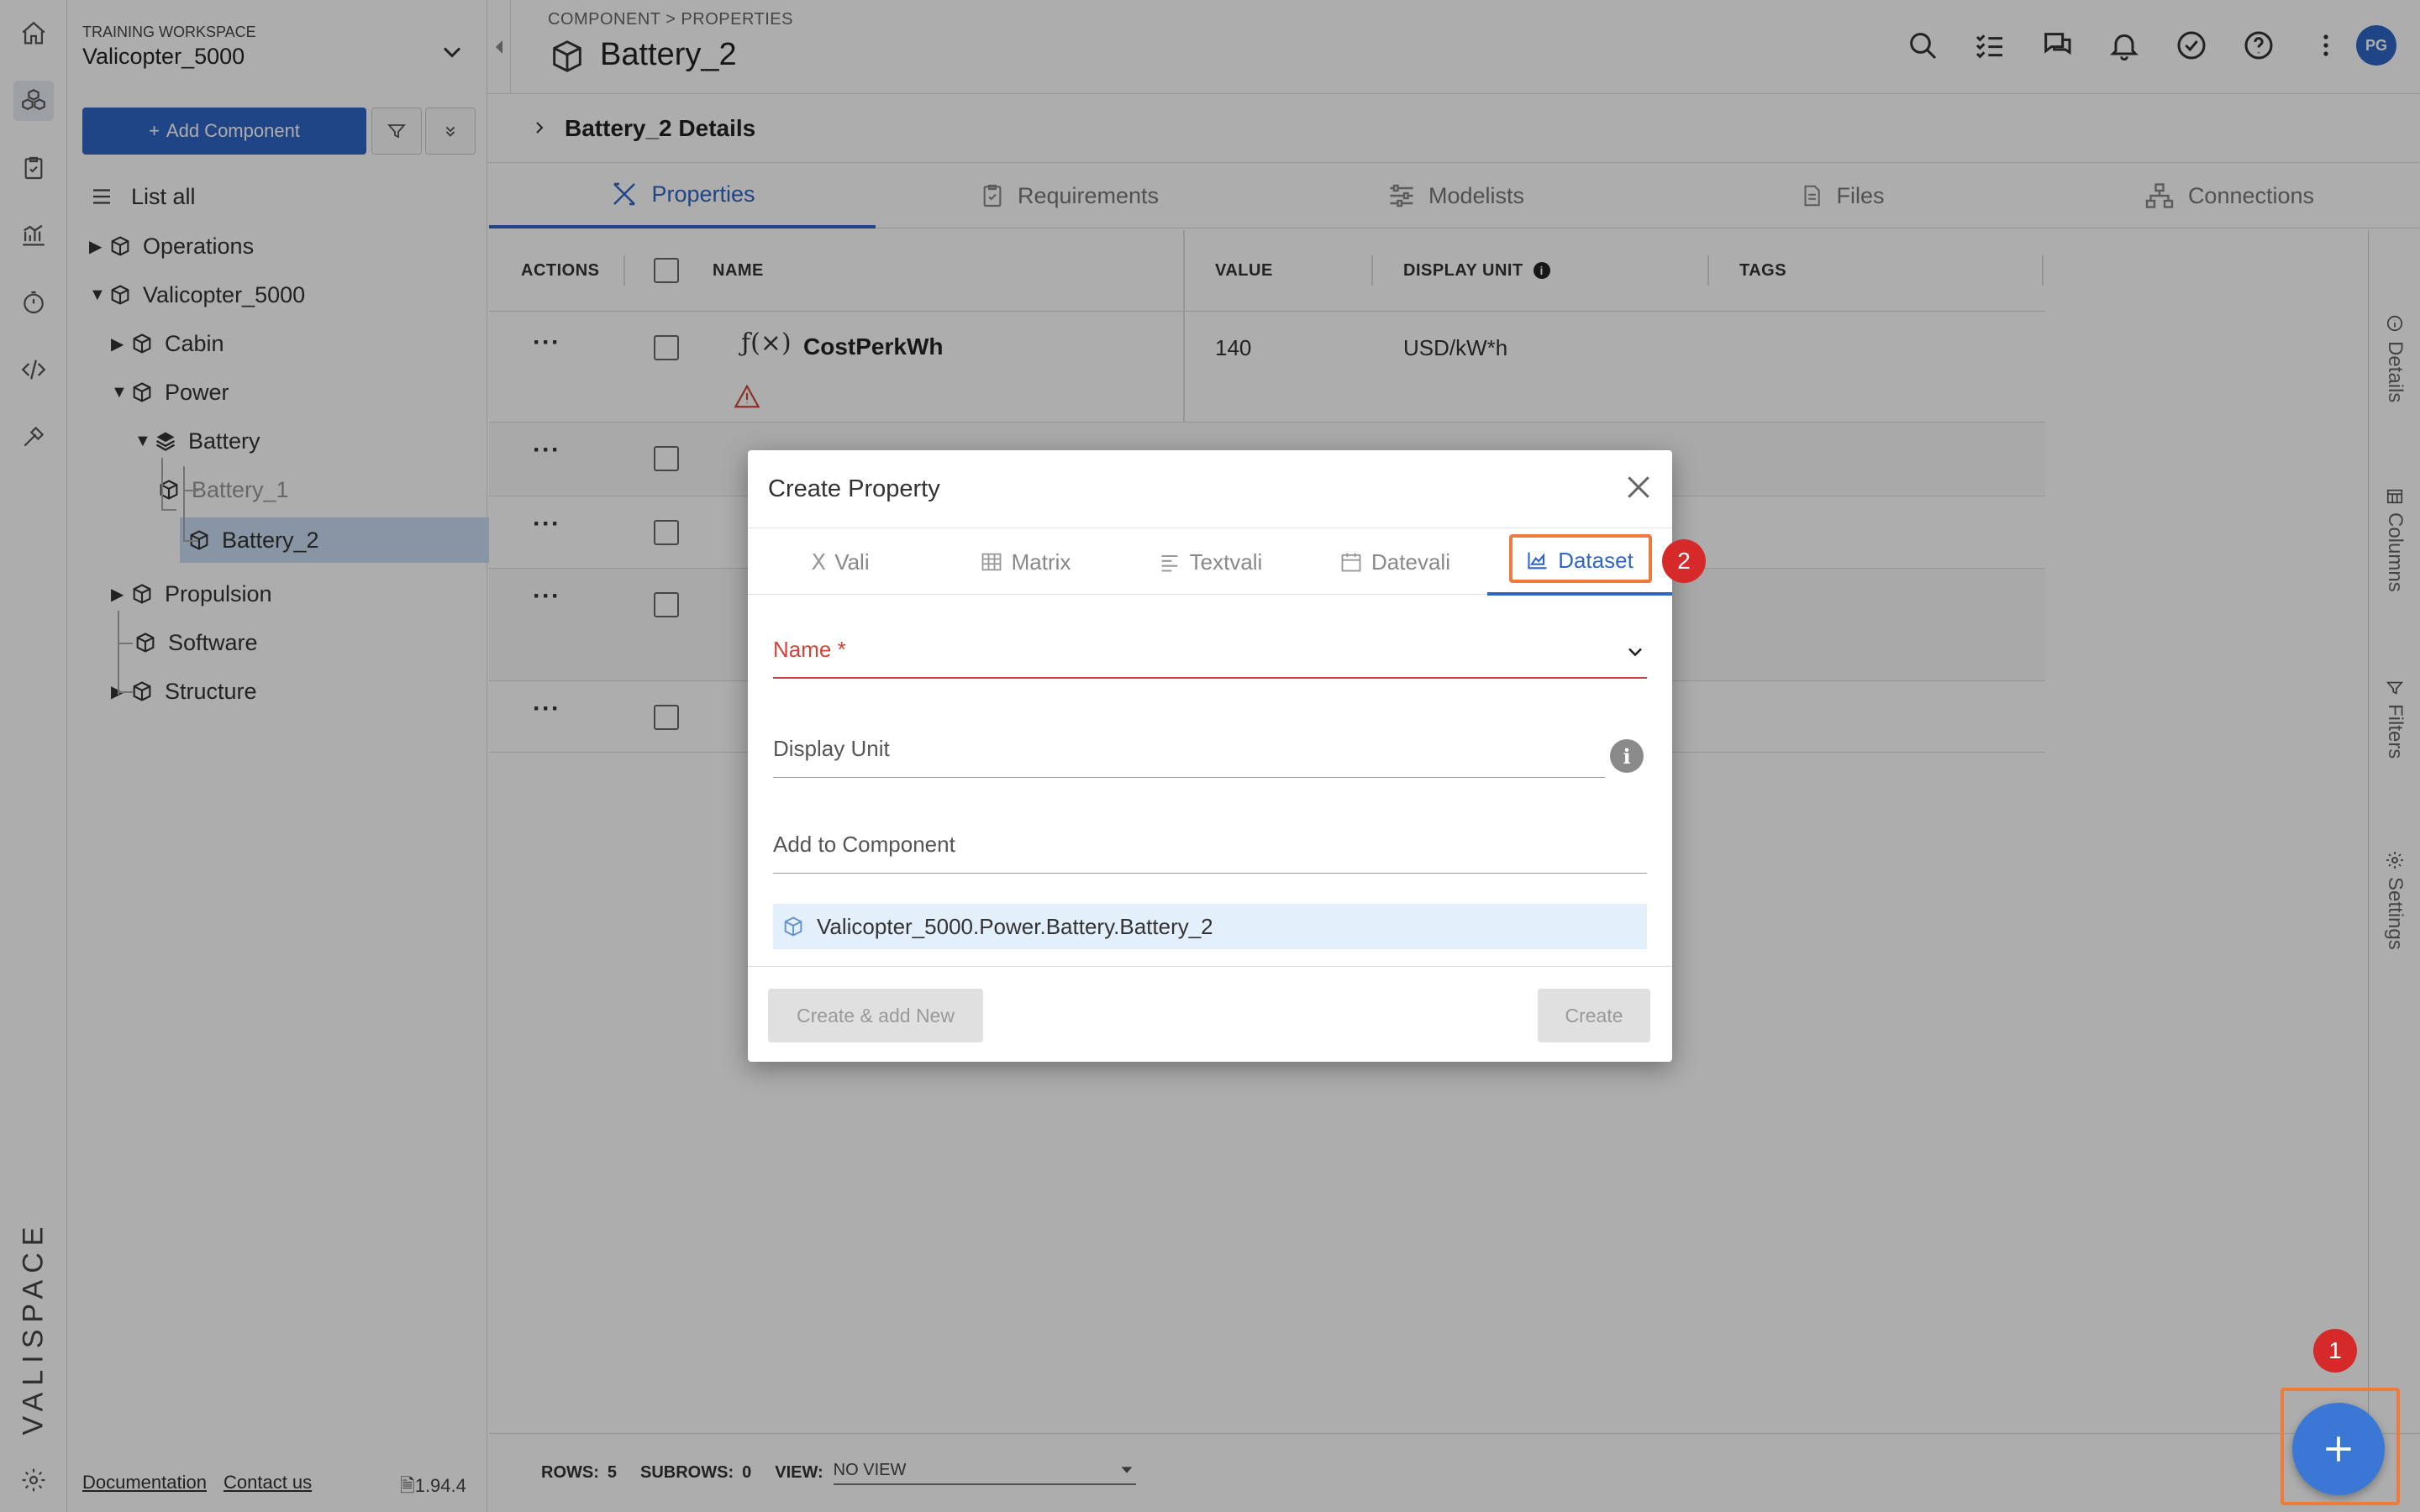 Image resolution: width=2420 pixels, height=1512 pixels. Describe the element at coordinates (1410, 562) in the screenshot. I see `tab-label: Datevali` at that location.